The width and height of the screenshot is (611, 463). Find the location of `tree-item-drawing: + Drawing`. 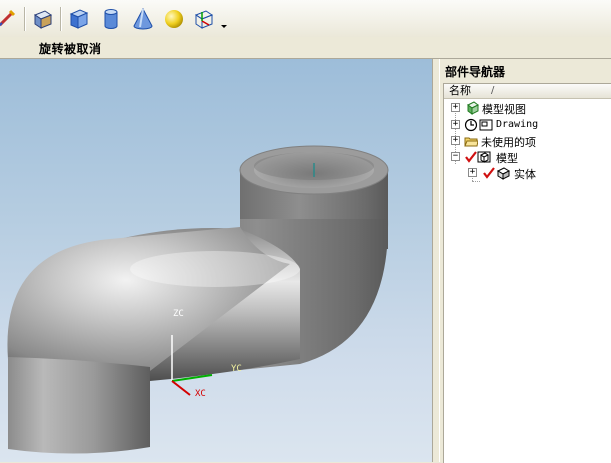

tree-item-drawing: + Drawing is located at coordinates (527, 125).